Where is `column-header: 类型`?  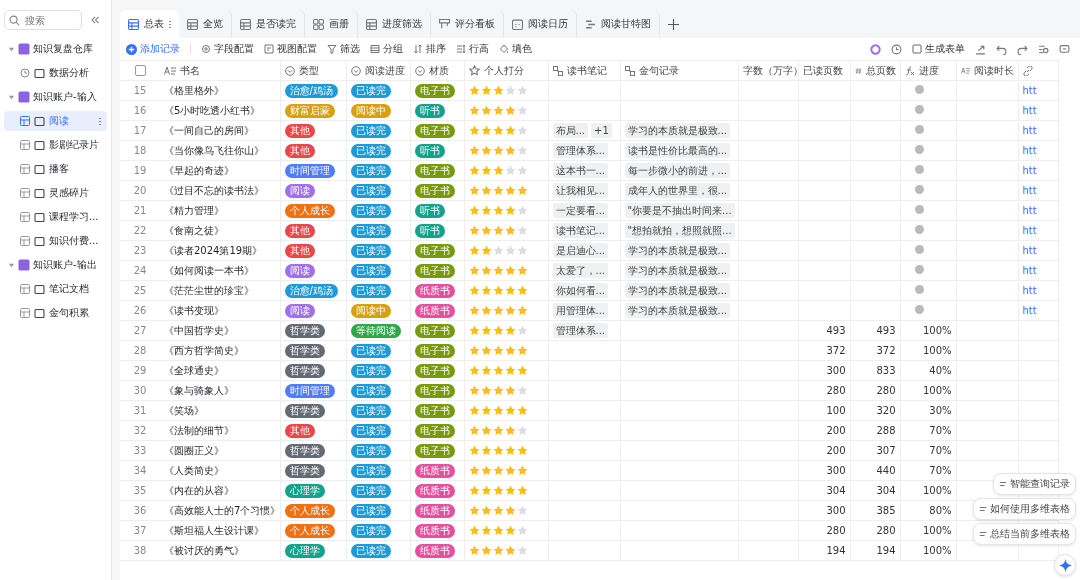 column-header: 类型 is located at coordinates (313, 70).